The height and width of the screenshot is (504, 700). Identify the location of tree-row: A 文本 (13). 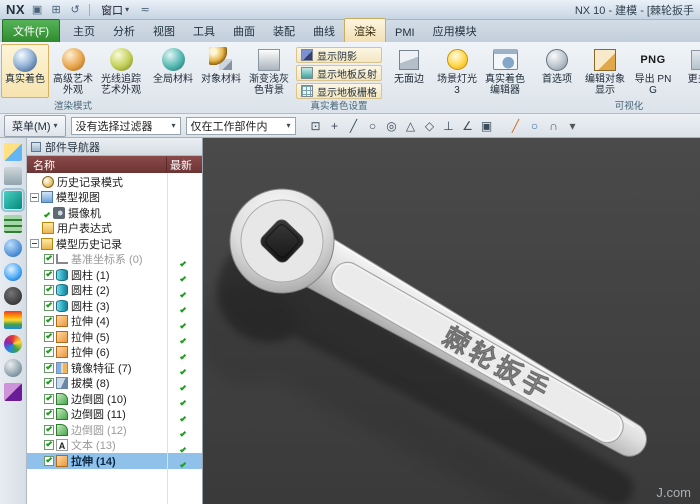
(114, 446).